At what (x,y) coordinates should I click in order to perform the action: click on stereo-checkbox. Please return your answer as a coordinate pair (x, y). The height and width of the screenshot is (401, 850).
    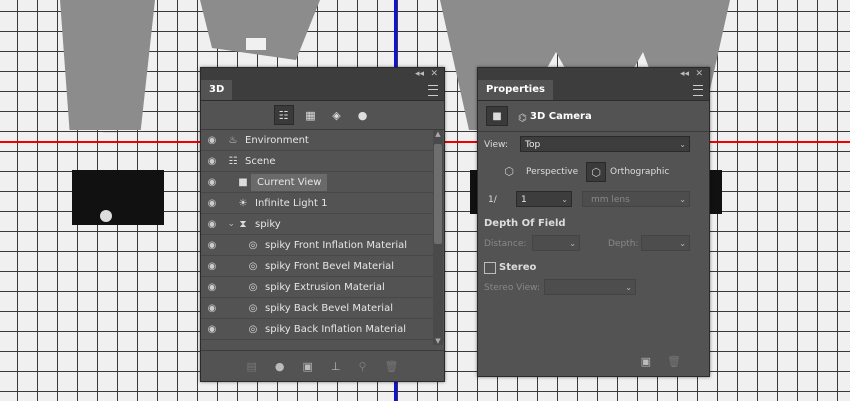
    Looking at the image, I should click on (490, 268).